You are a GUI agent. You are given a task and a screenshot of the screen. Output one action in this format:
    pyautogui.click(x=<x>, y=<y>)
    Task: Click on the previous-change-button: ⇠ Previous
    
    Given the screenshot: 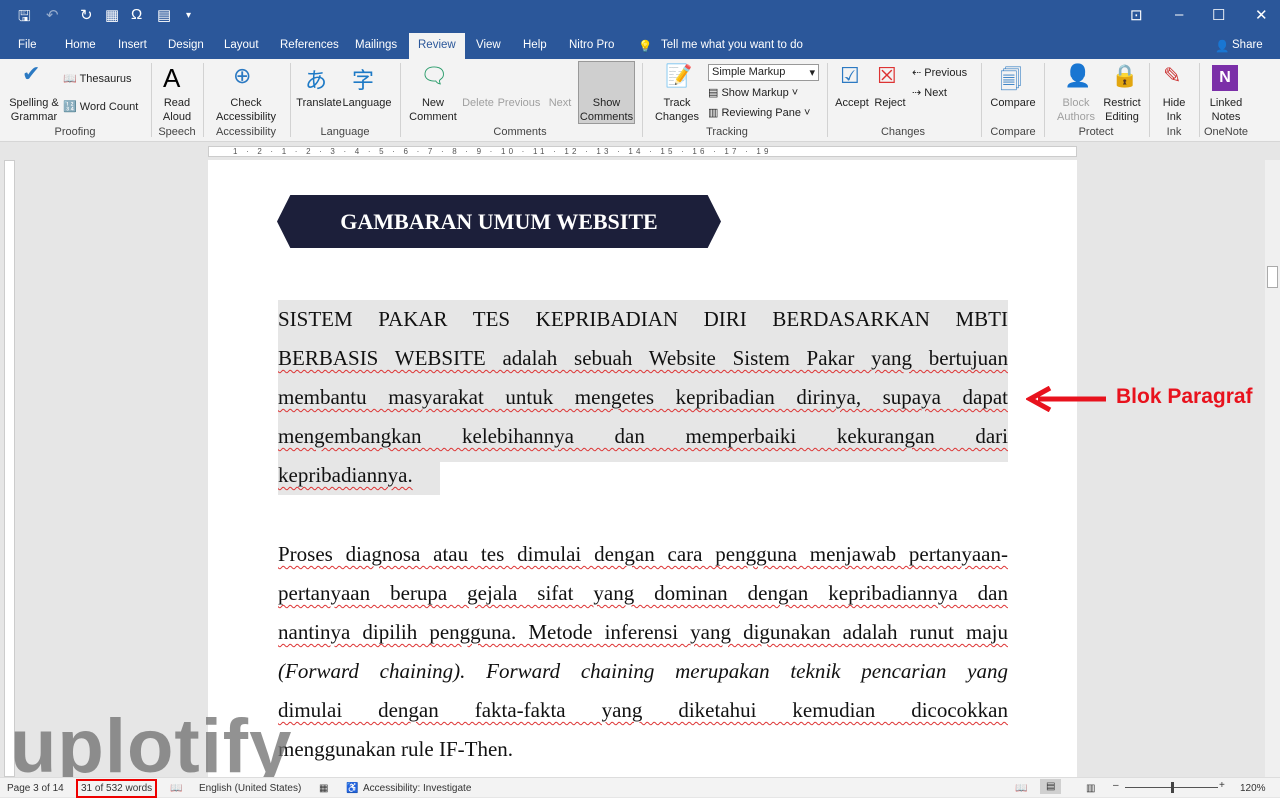 What is the action you would take?
    pyautogui.click(x=939, y=72)
    